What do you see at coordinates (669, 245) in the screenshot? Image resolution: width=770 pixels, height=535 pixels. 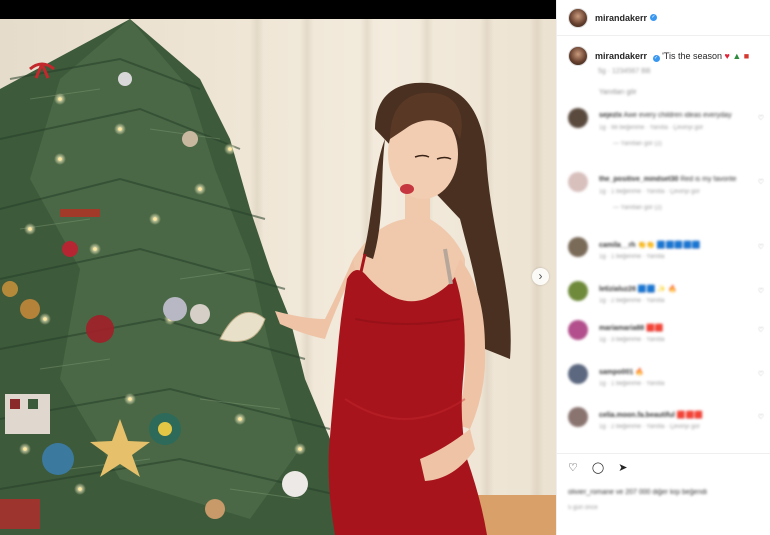 I see `comment-body: 👏👏 🟦🟦🟦🟦🟦` at bounding box center [669, 245].